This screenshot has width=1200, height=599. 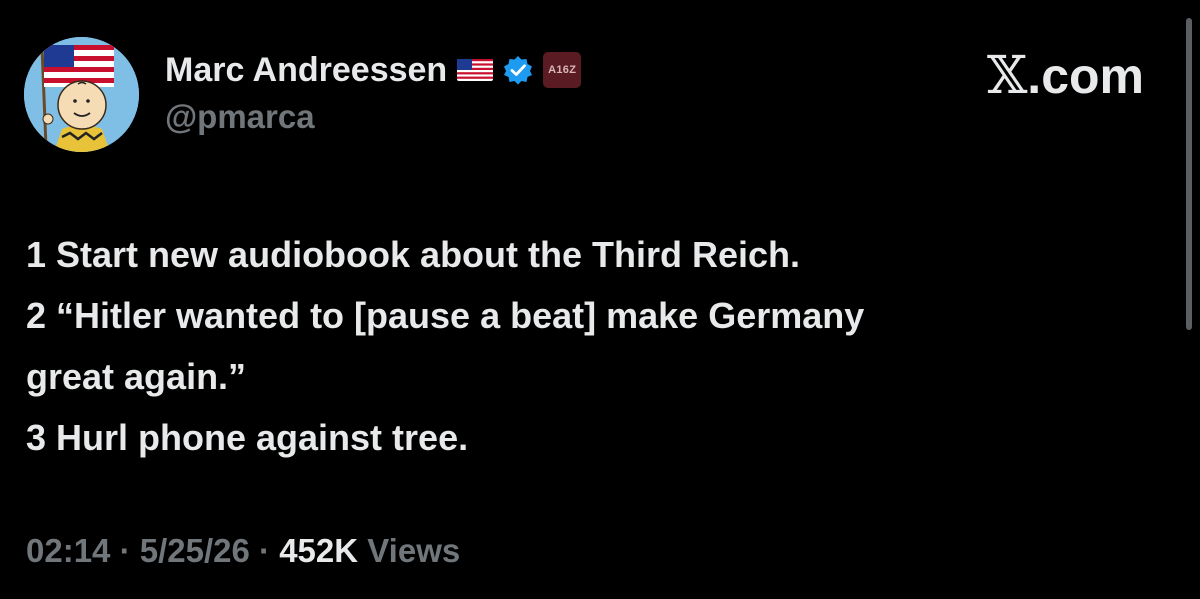 I want to click on scrollbar, so click(x=1189, y=174).